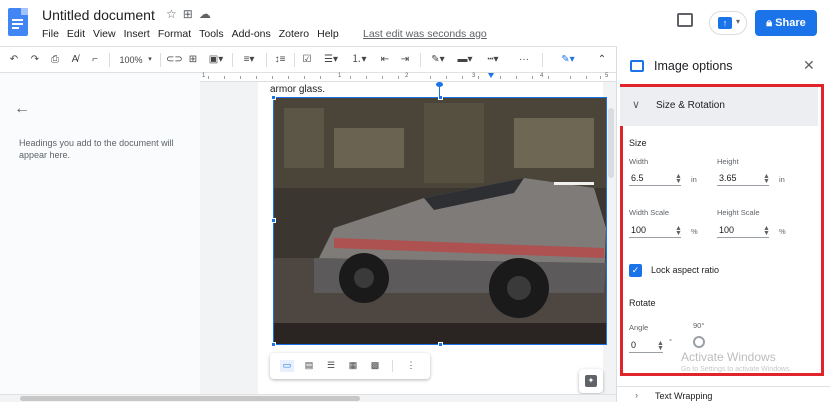  What do you see at coordinates (18, 22) in the screenshot?
I see `docs-logo-icon` at bounding box center [18, 22].